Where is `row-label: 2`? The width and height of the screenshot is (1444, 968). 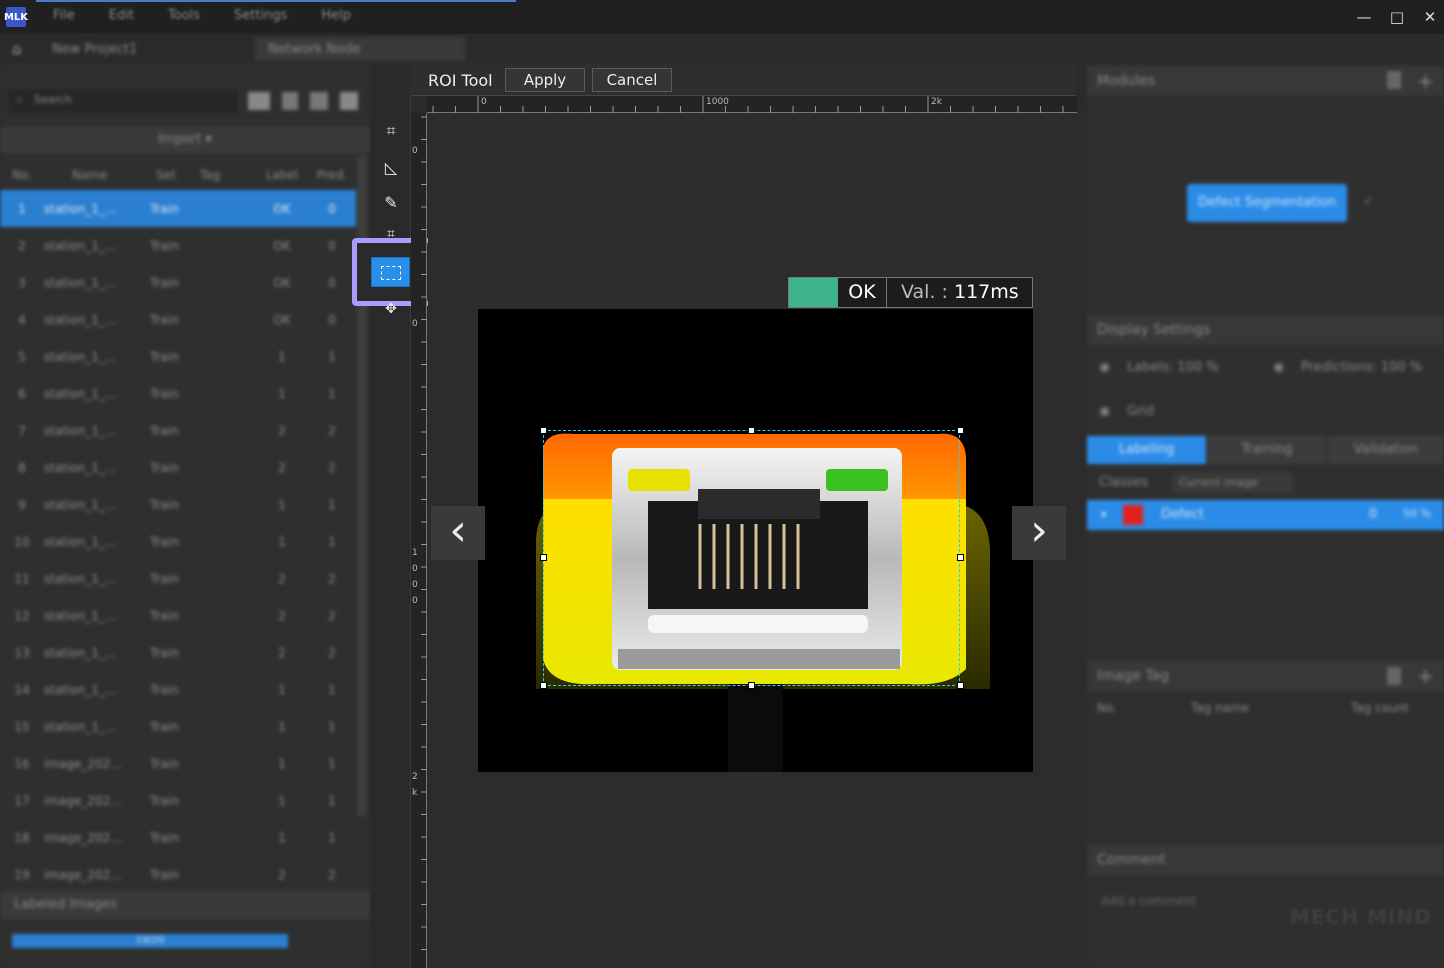 row-label: 2 is located at coordinates (282, 467).